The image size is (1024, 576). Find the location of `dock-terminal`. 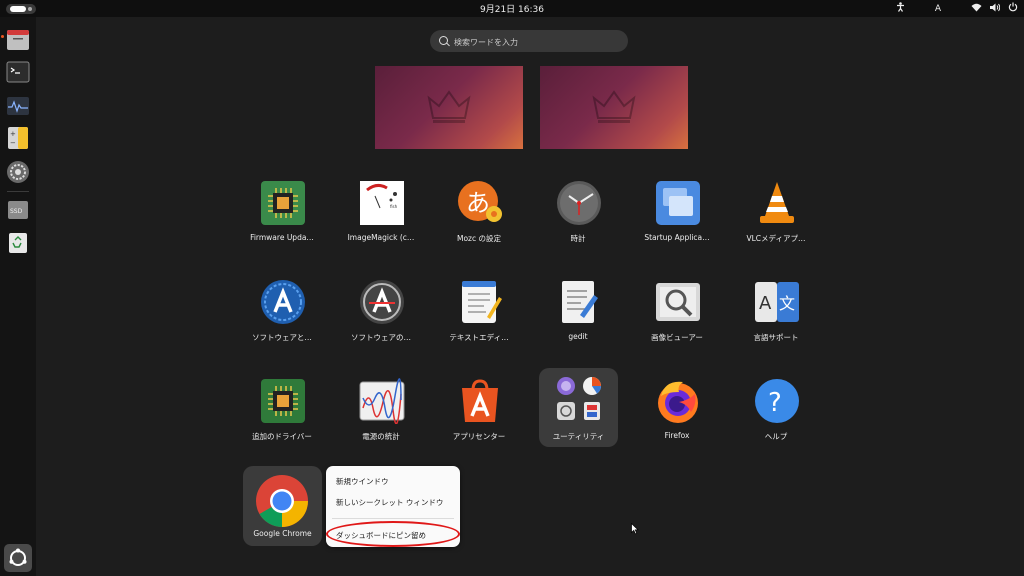

dock-terminal is located at coordinates (18, 72).